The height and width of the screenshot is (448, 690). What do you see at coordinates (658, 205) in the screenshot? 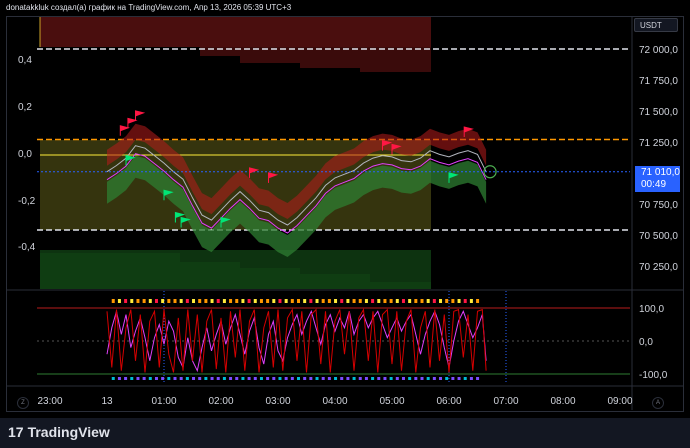
I see `right-axis-tick-label: 70 750,0` at bounding box center [658, 205].